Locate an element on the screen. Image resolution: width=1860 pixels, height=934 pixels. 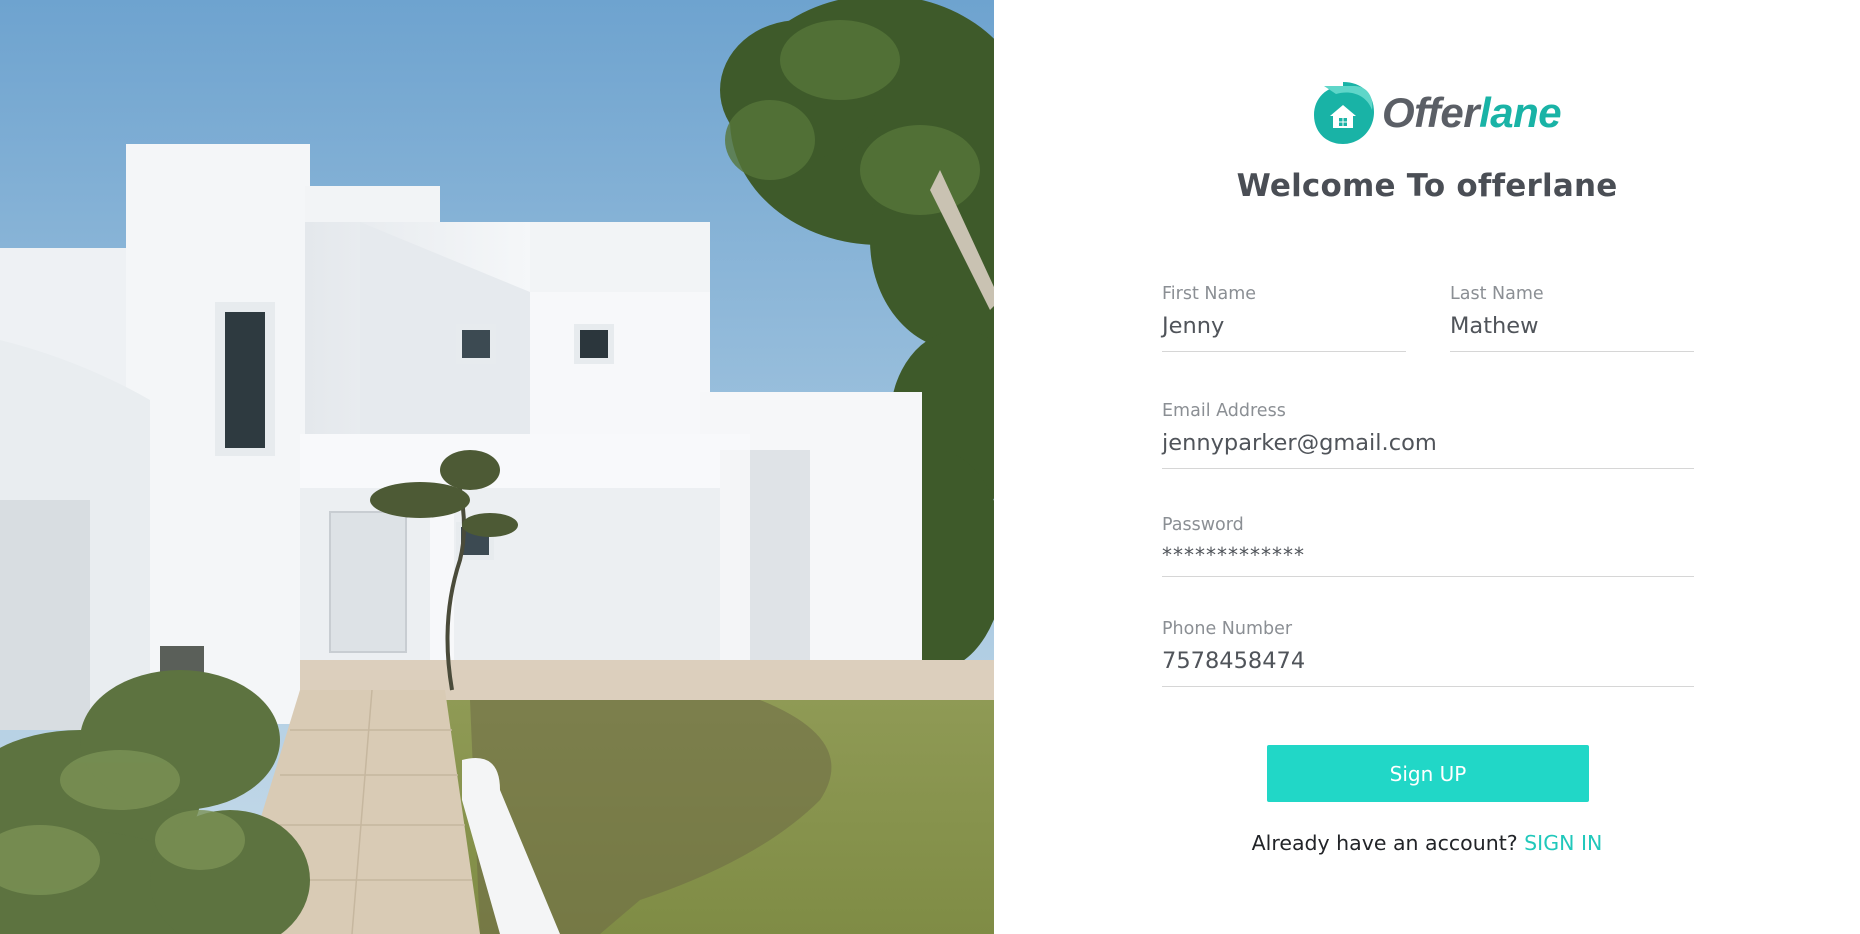
email-field: Email Address jennyparker@gmail.com is located at coordinates (1428, 434).